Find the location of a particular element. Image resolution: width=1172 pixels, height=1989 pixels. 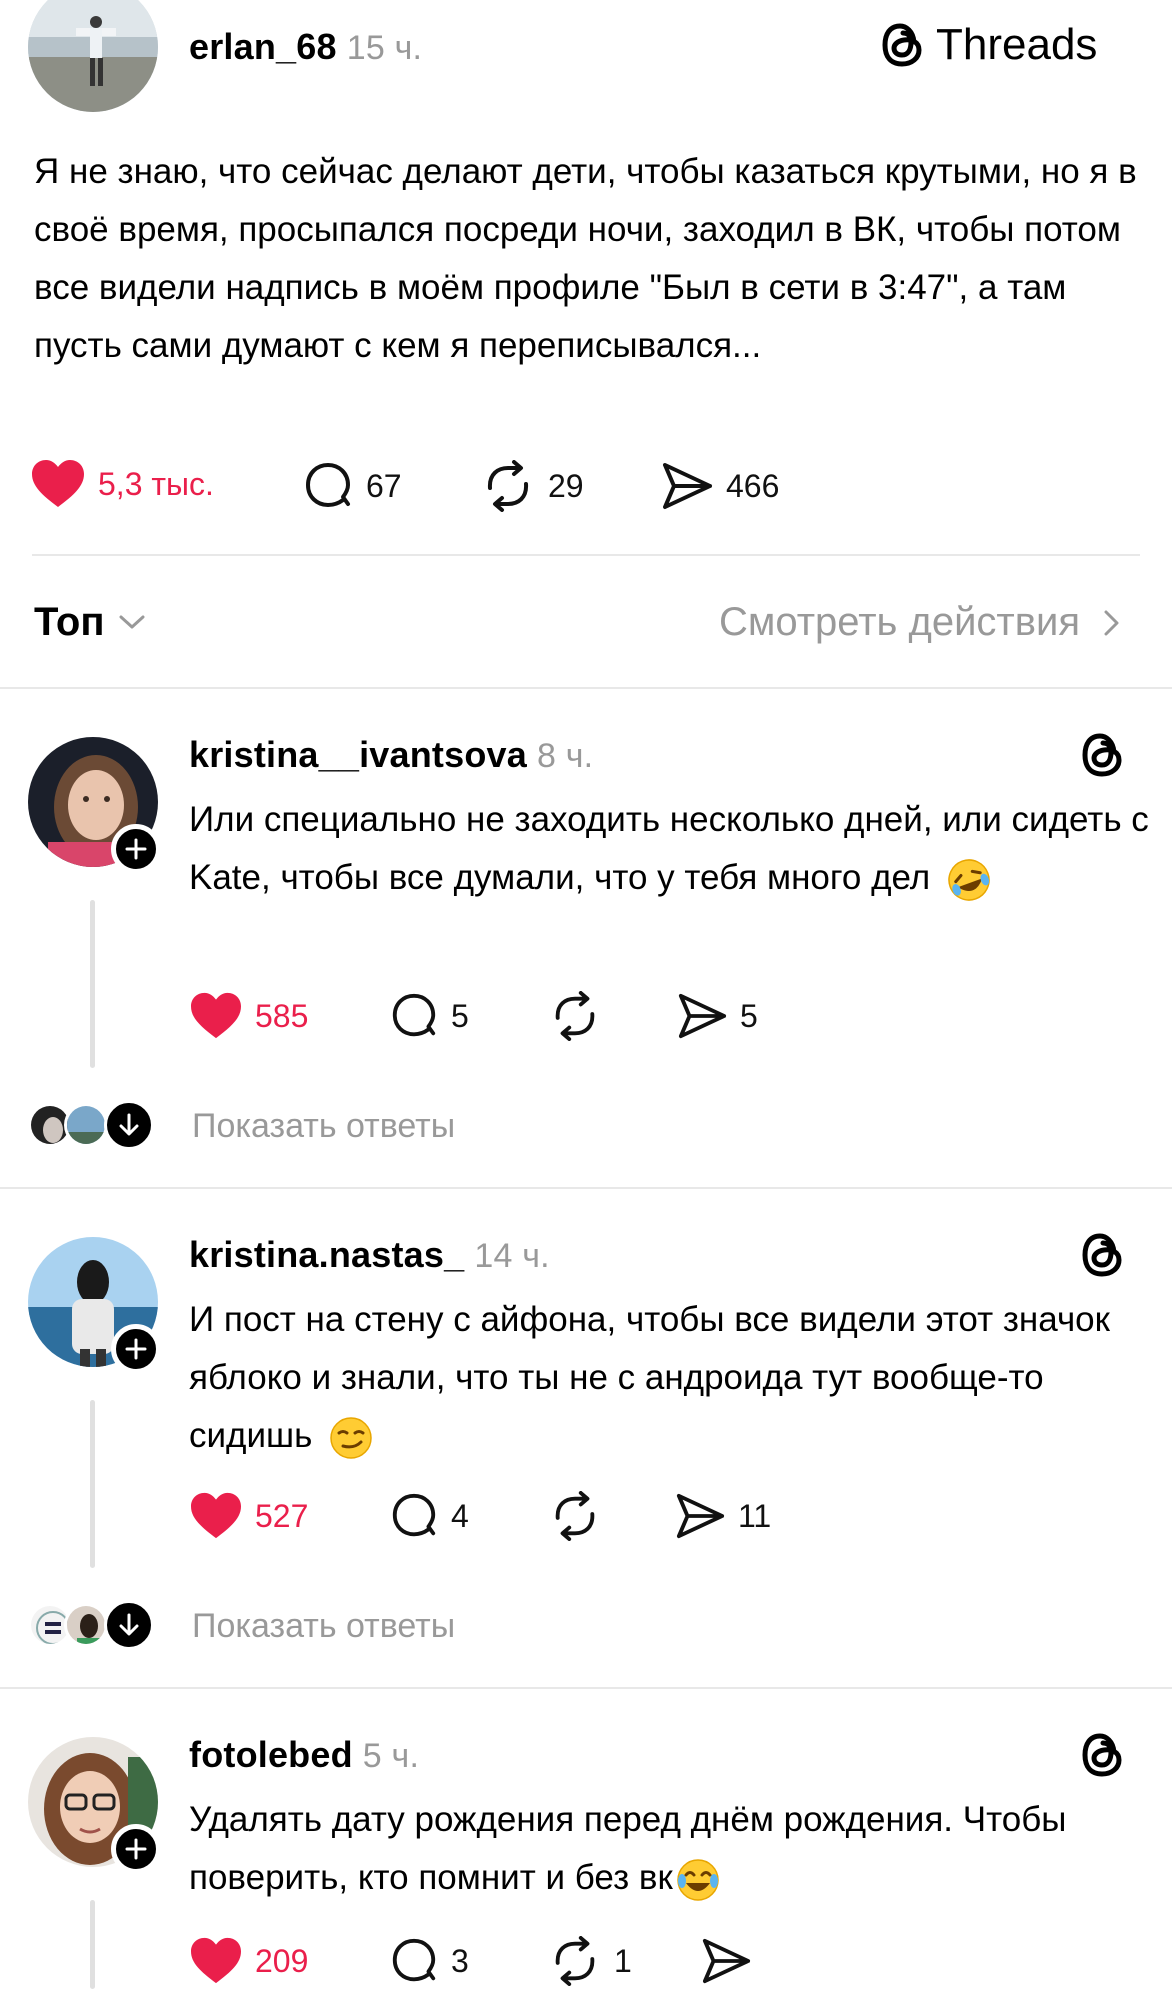

reply-username: kristina.nastas_ 14 ч. is located at coordinates (369, 1255).